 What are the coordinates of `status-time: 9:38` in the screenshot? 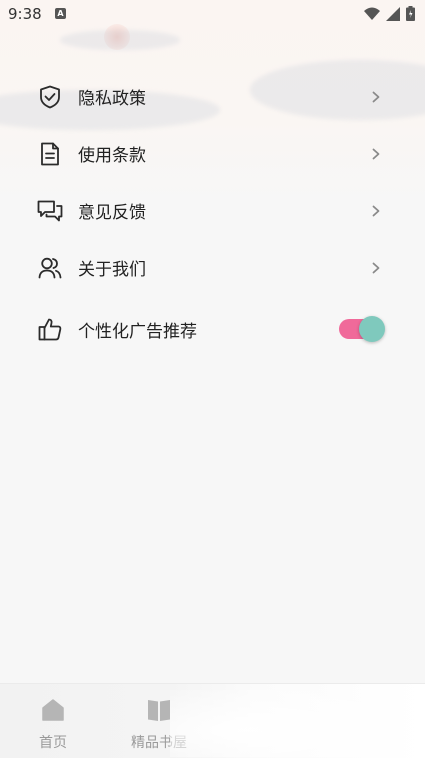 It's located at (25, 14).